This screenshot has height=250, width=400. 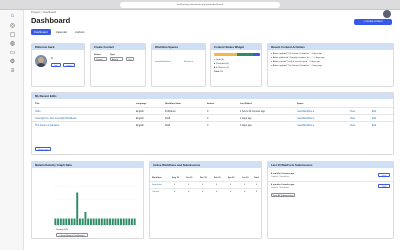 I want to click on graph-title: Materio/Activity Graph Data, so click(x=87, y=165).